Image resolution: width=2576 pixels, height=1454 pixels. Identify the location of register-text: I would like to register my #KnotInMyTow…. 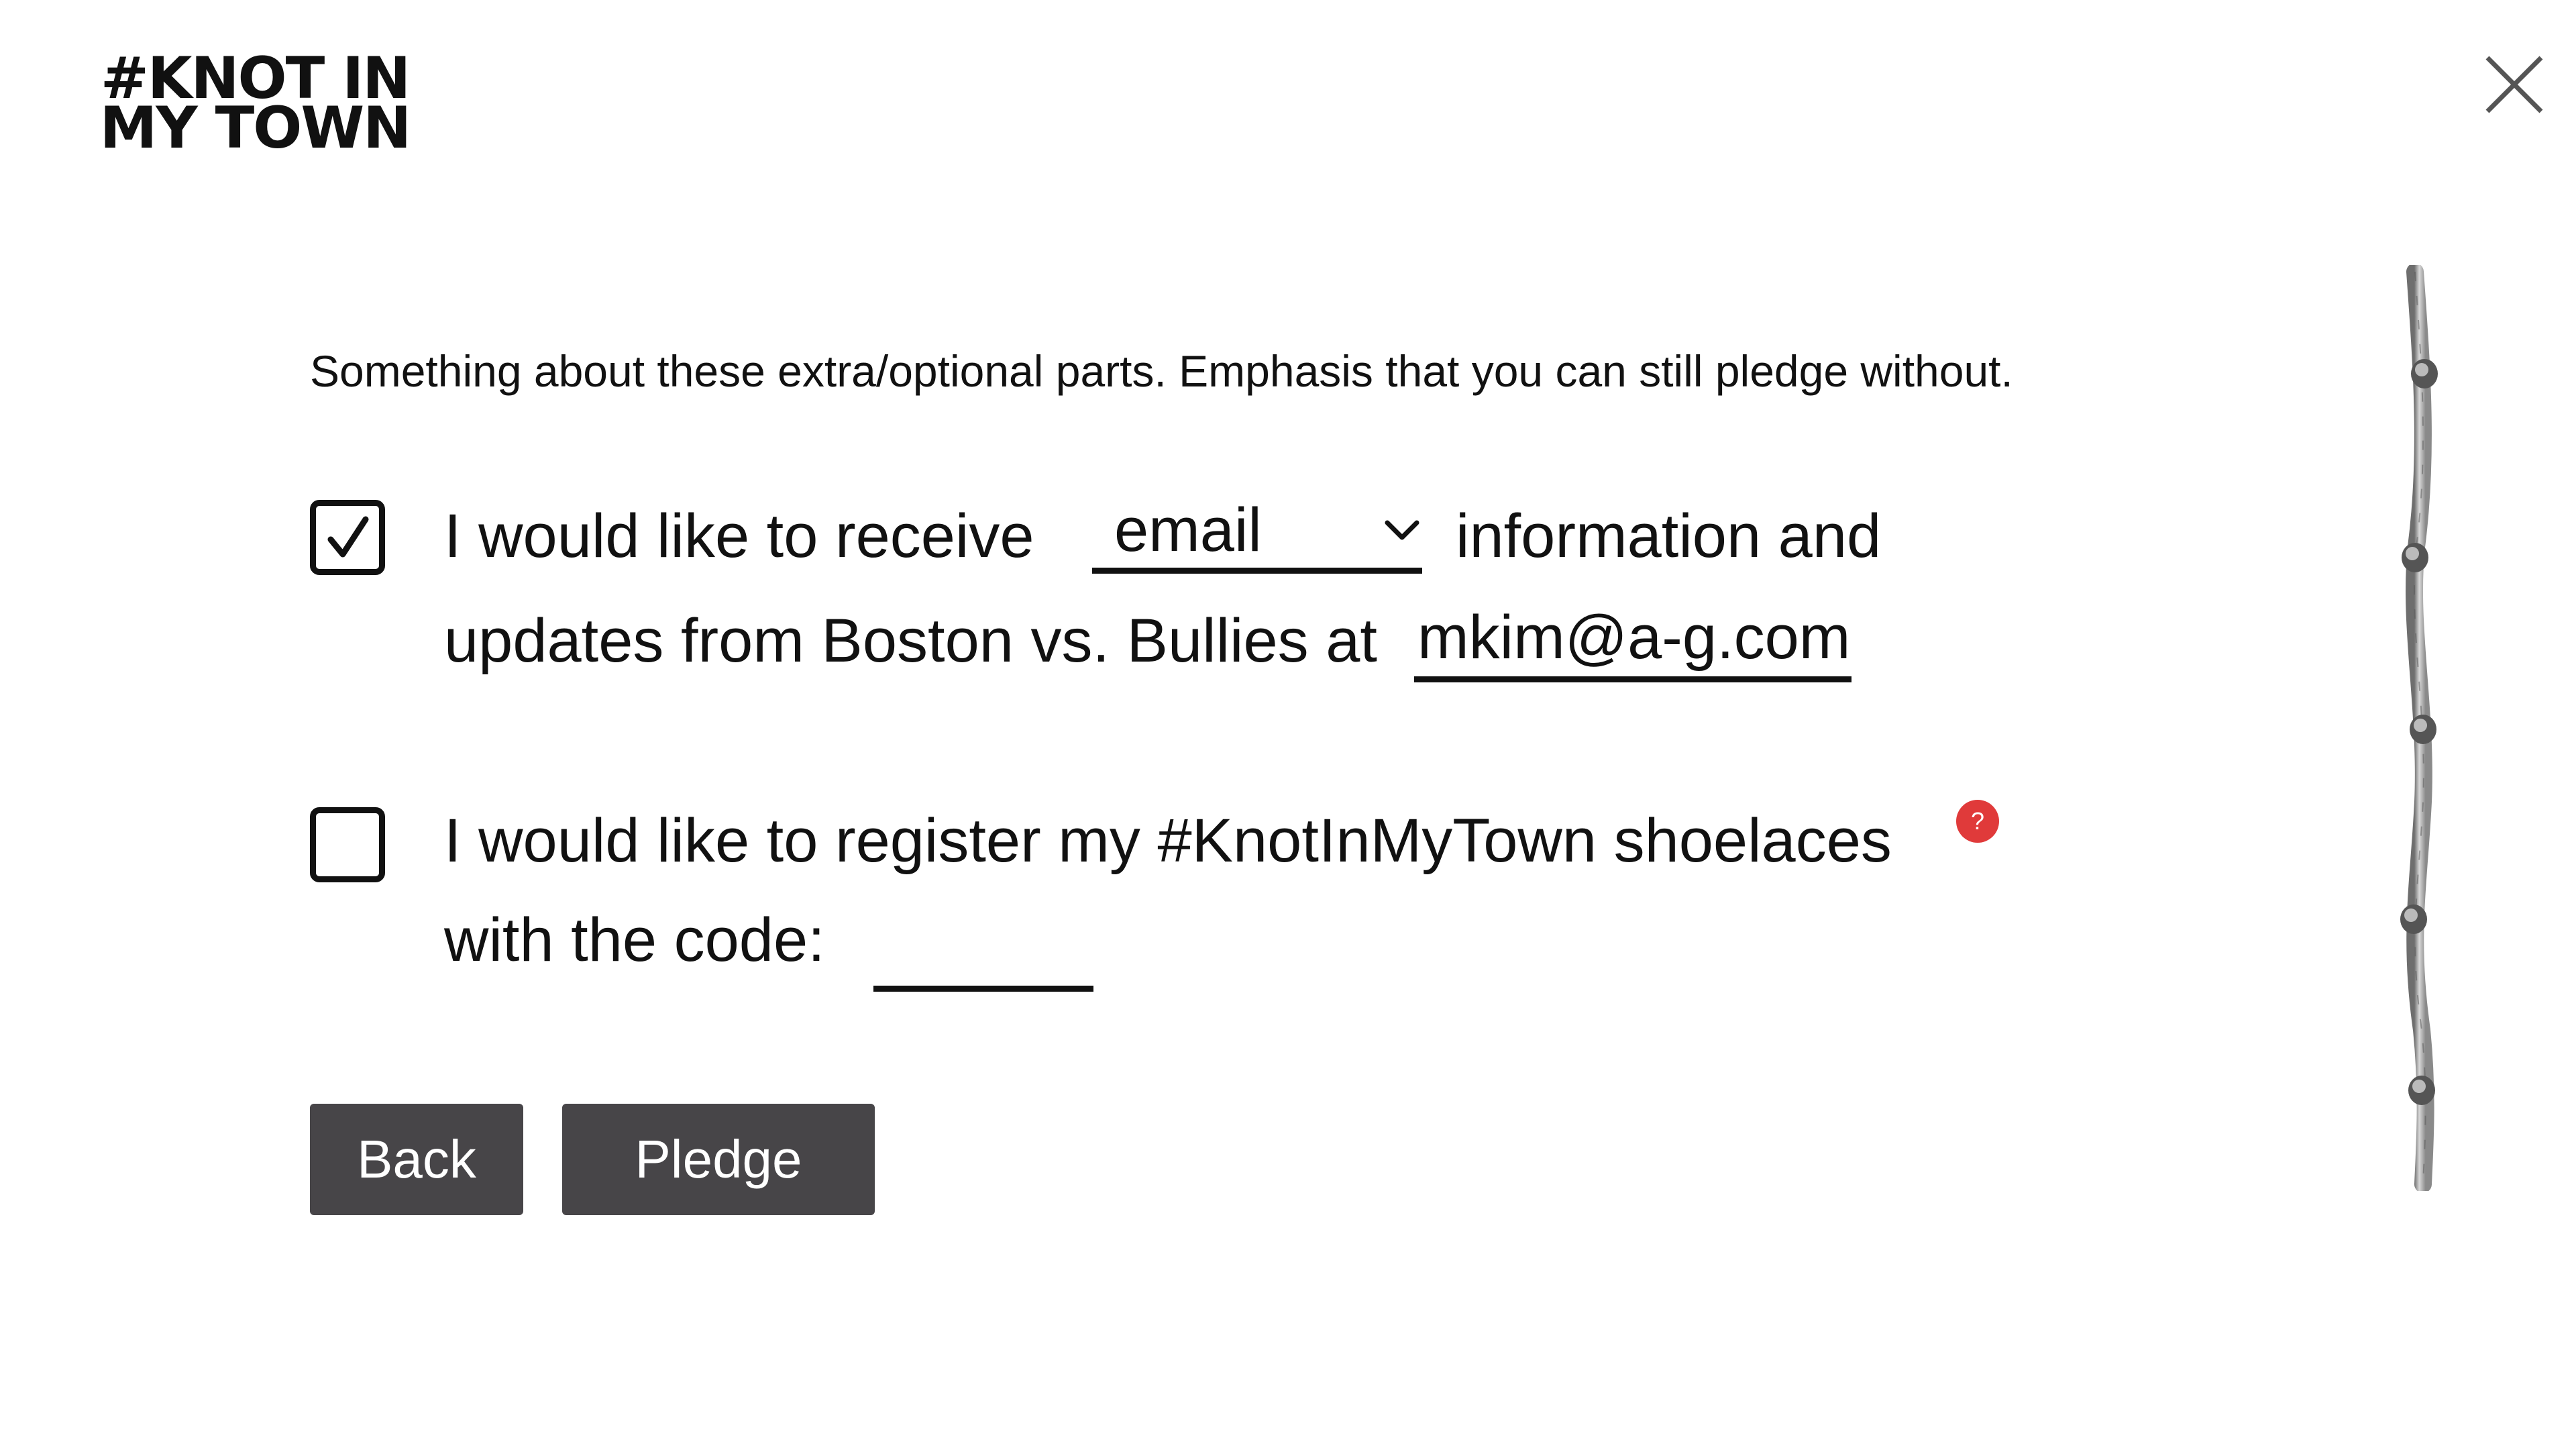
(1168, 841).